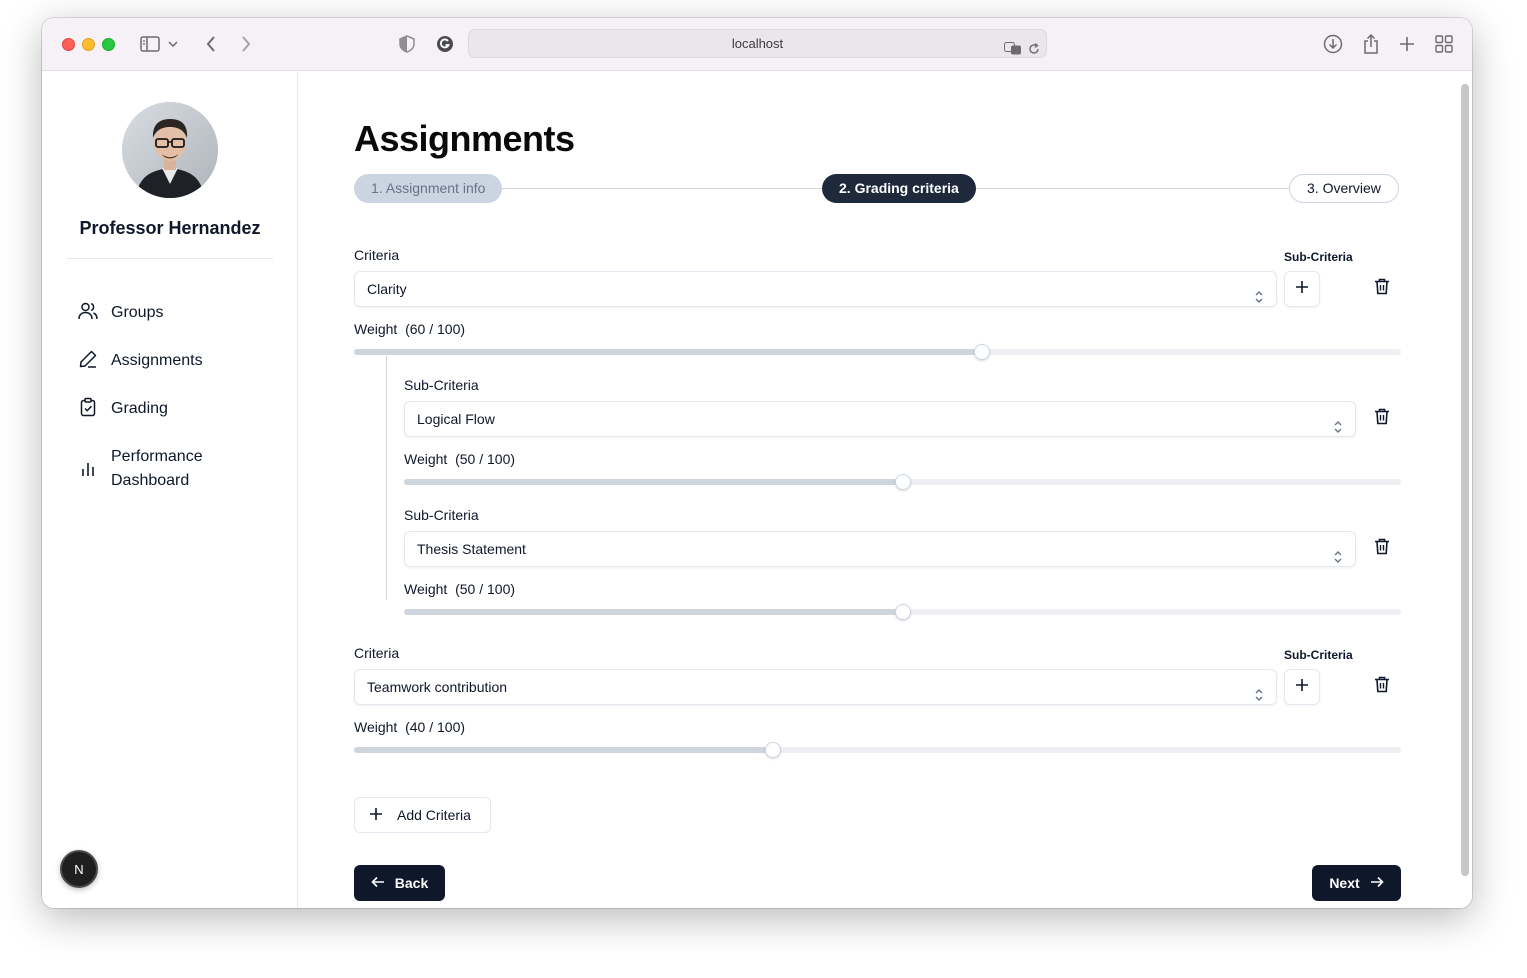 The image size is (1527, 978). What do you see at coordinates (411, 883) in the screenshot?
I see `back-label: Back` at bounding box center [411, 883].